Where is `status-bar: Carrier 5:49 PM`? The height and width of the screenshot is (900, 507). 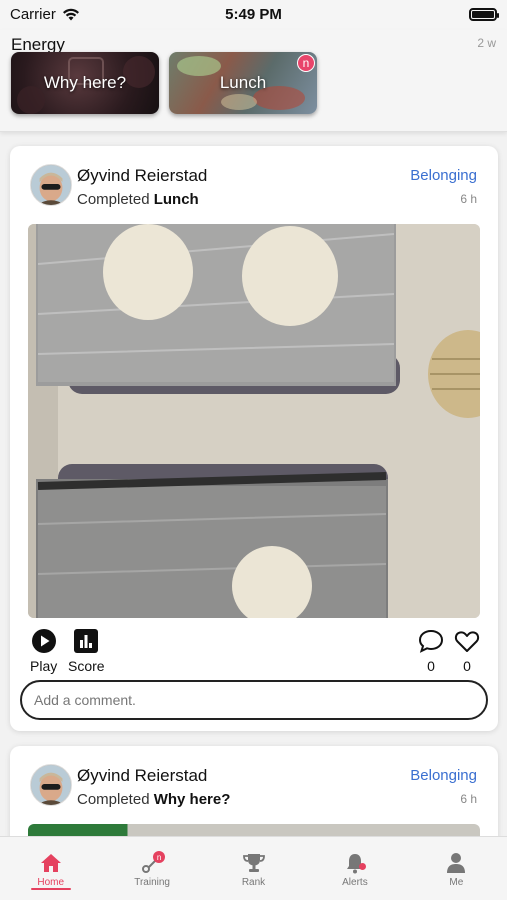
status-bar: Carrier 5:49 PM is located at coordinates (253, 15).